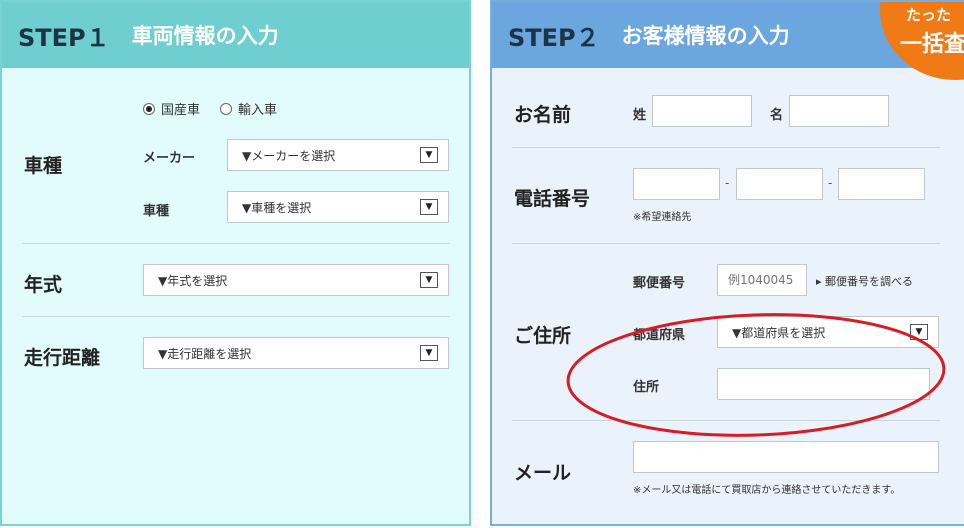  What do you see at coordinates (543, 115) in the screenshot?
I see `name-label: お名前` at bounding box center [543, 115].